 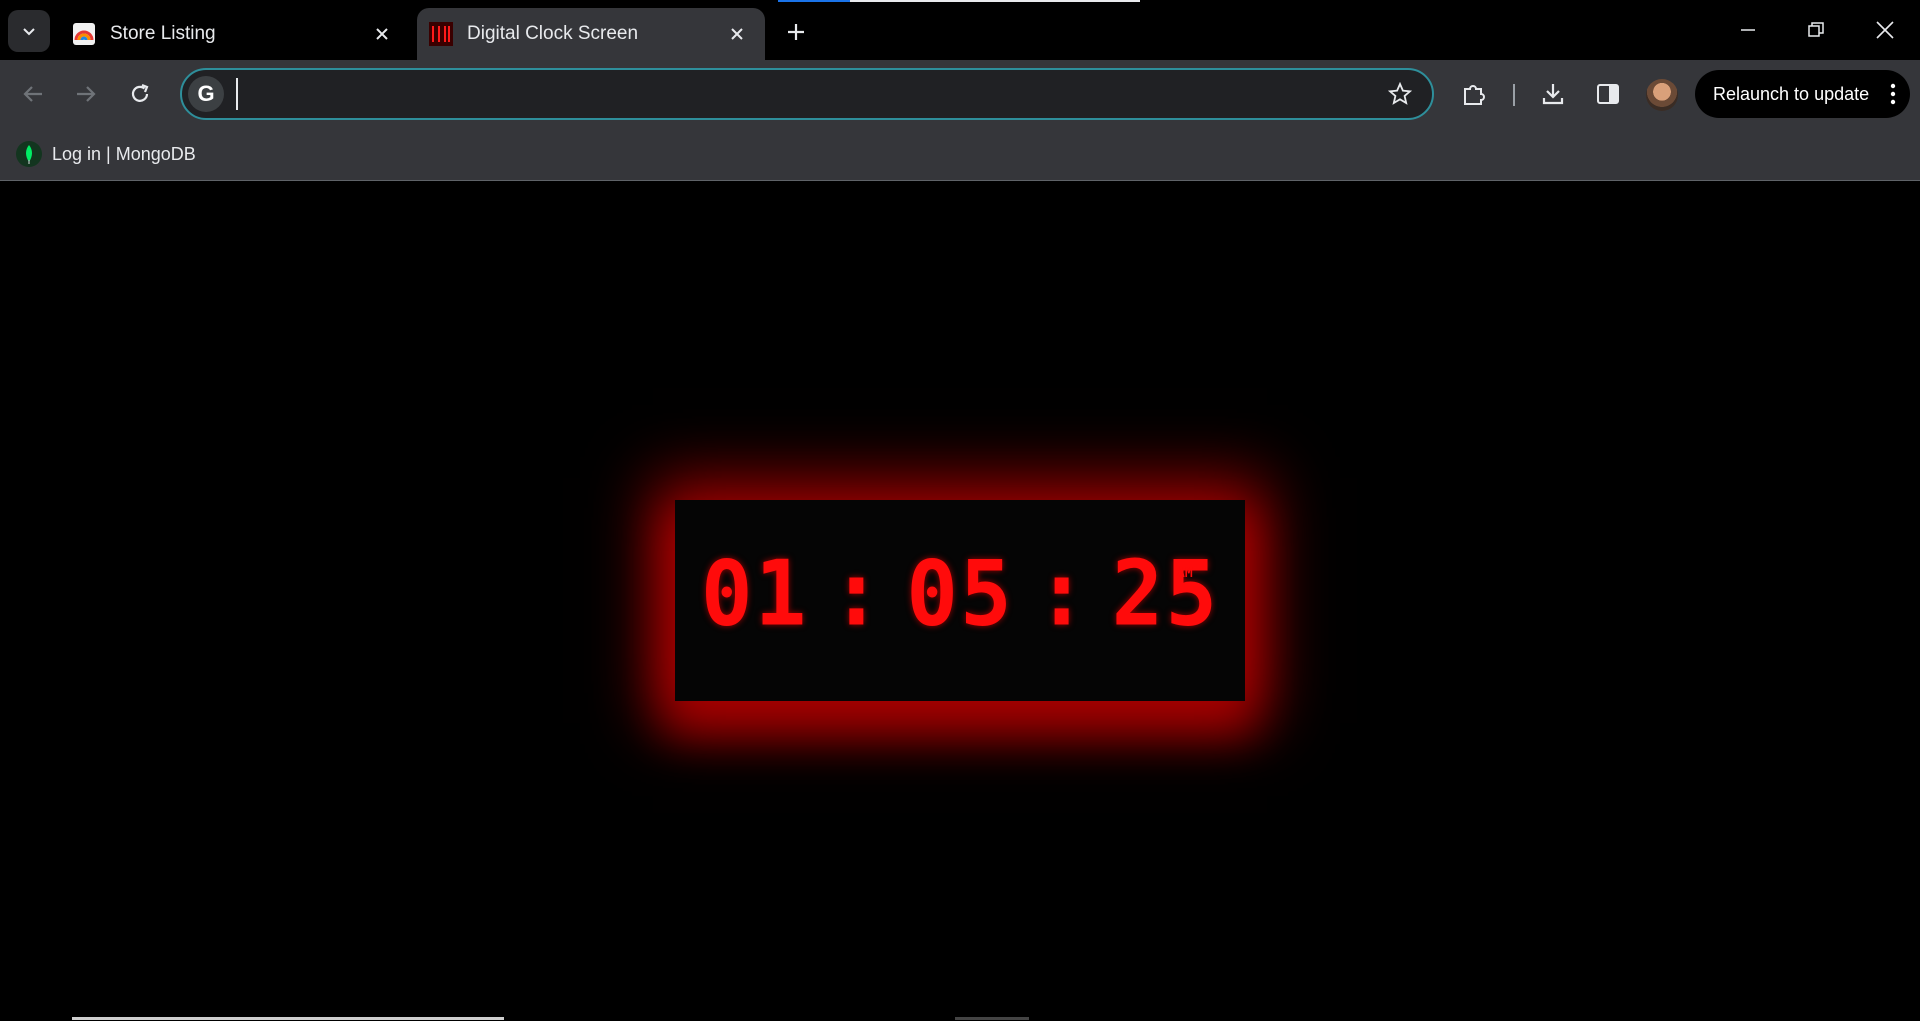 I want to click on reload-button, so click(x=140, y=94).